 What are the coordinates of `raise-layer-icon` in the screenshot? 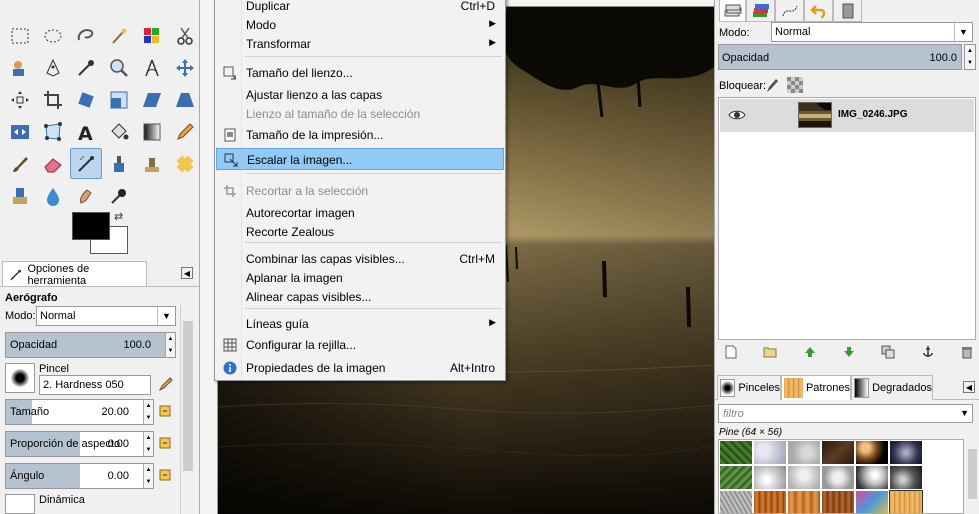 It's located at (810, 352).